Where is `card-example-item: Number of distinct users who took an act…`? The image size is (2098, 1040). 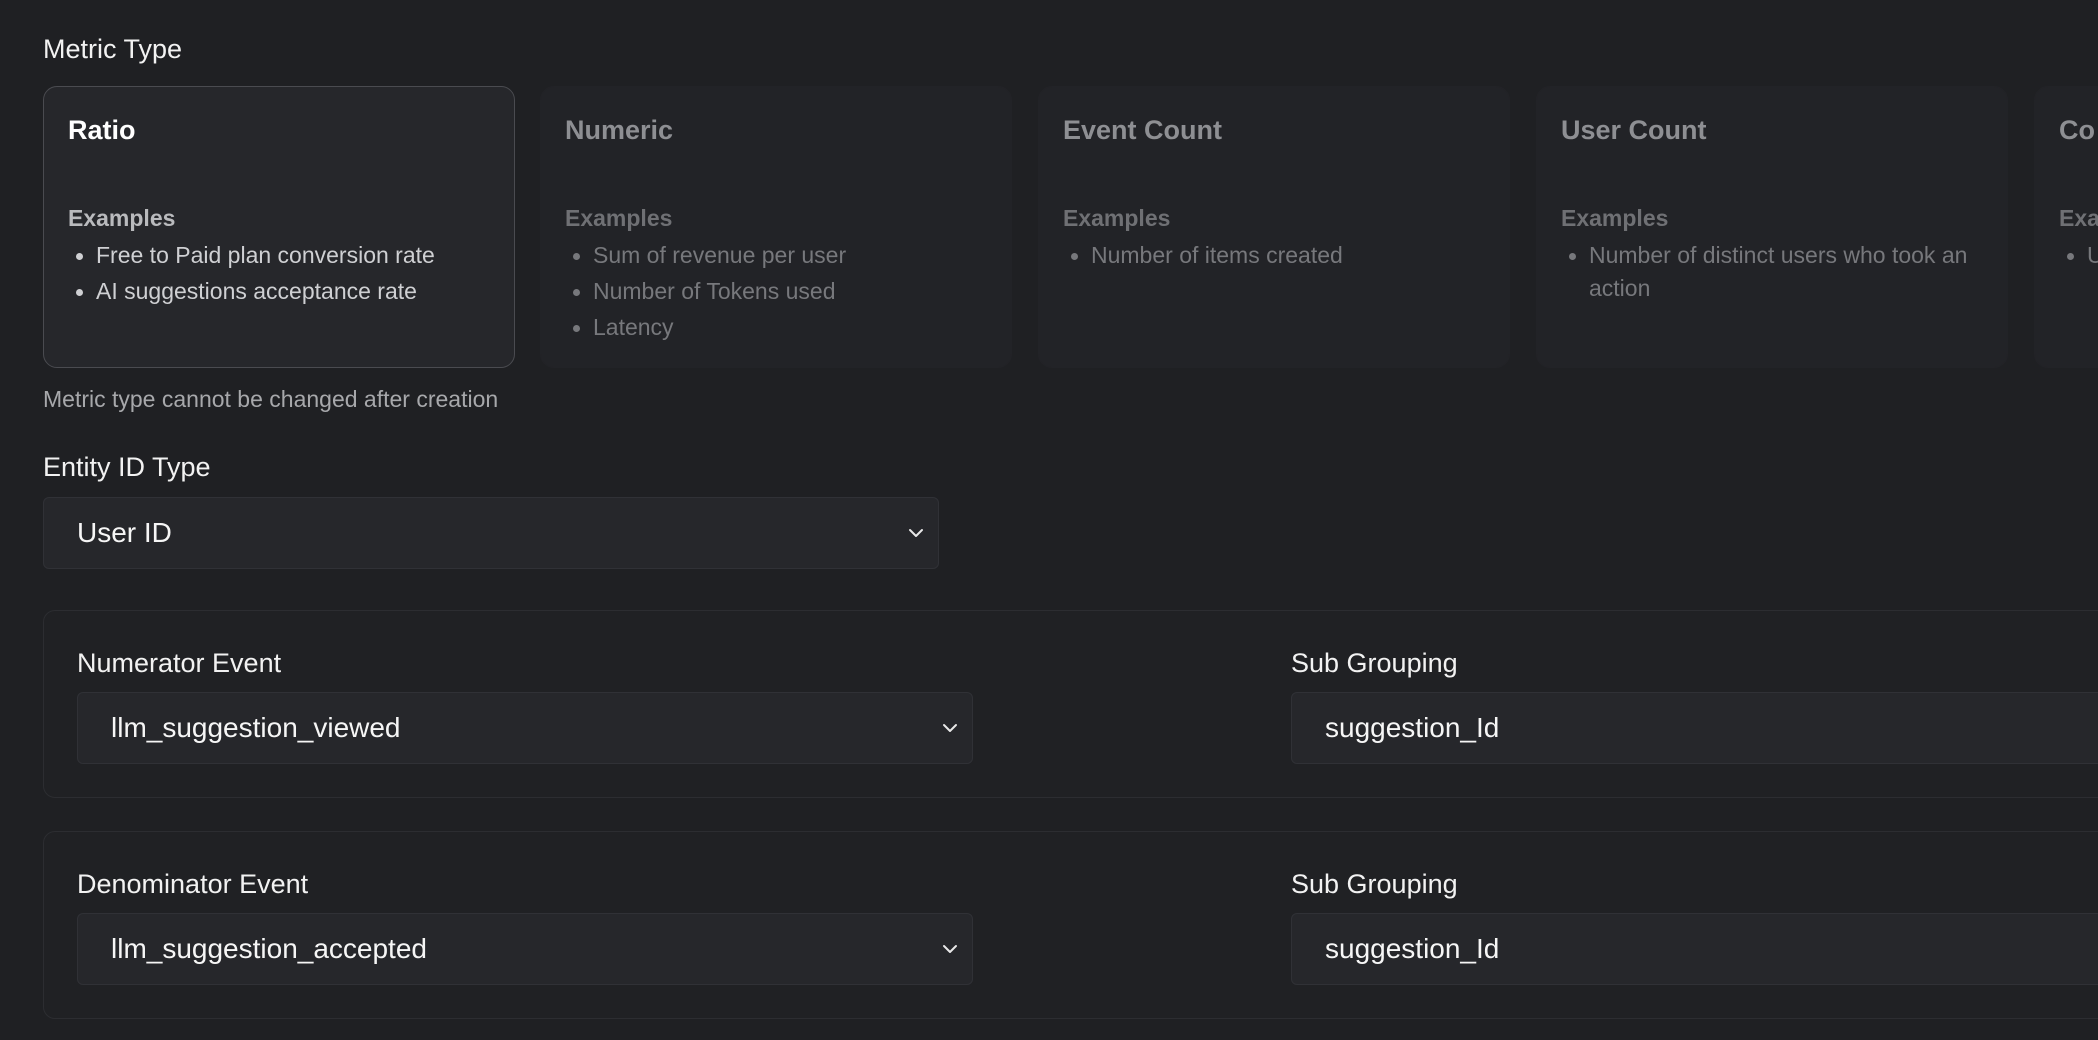 card-example-item: Number of distinct users who took an act… is located at coordinates (1771, 272).